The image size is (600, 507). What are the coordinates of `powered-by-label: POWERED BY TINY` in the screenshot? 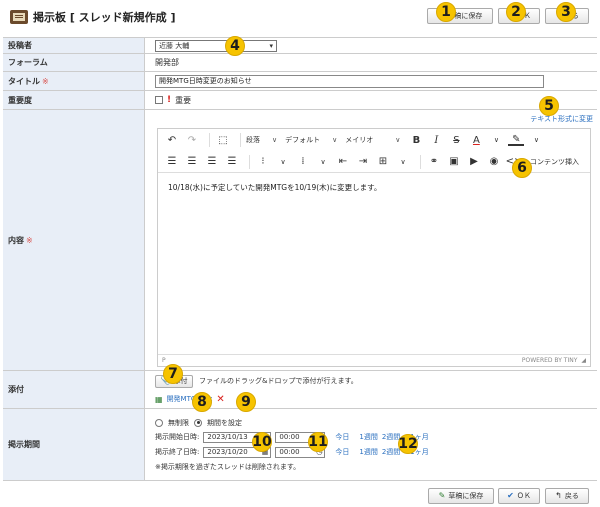 It's located at (549, 360).